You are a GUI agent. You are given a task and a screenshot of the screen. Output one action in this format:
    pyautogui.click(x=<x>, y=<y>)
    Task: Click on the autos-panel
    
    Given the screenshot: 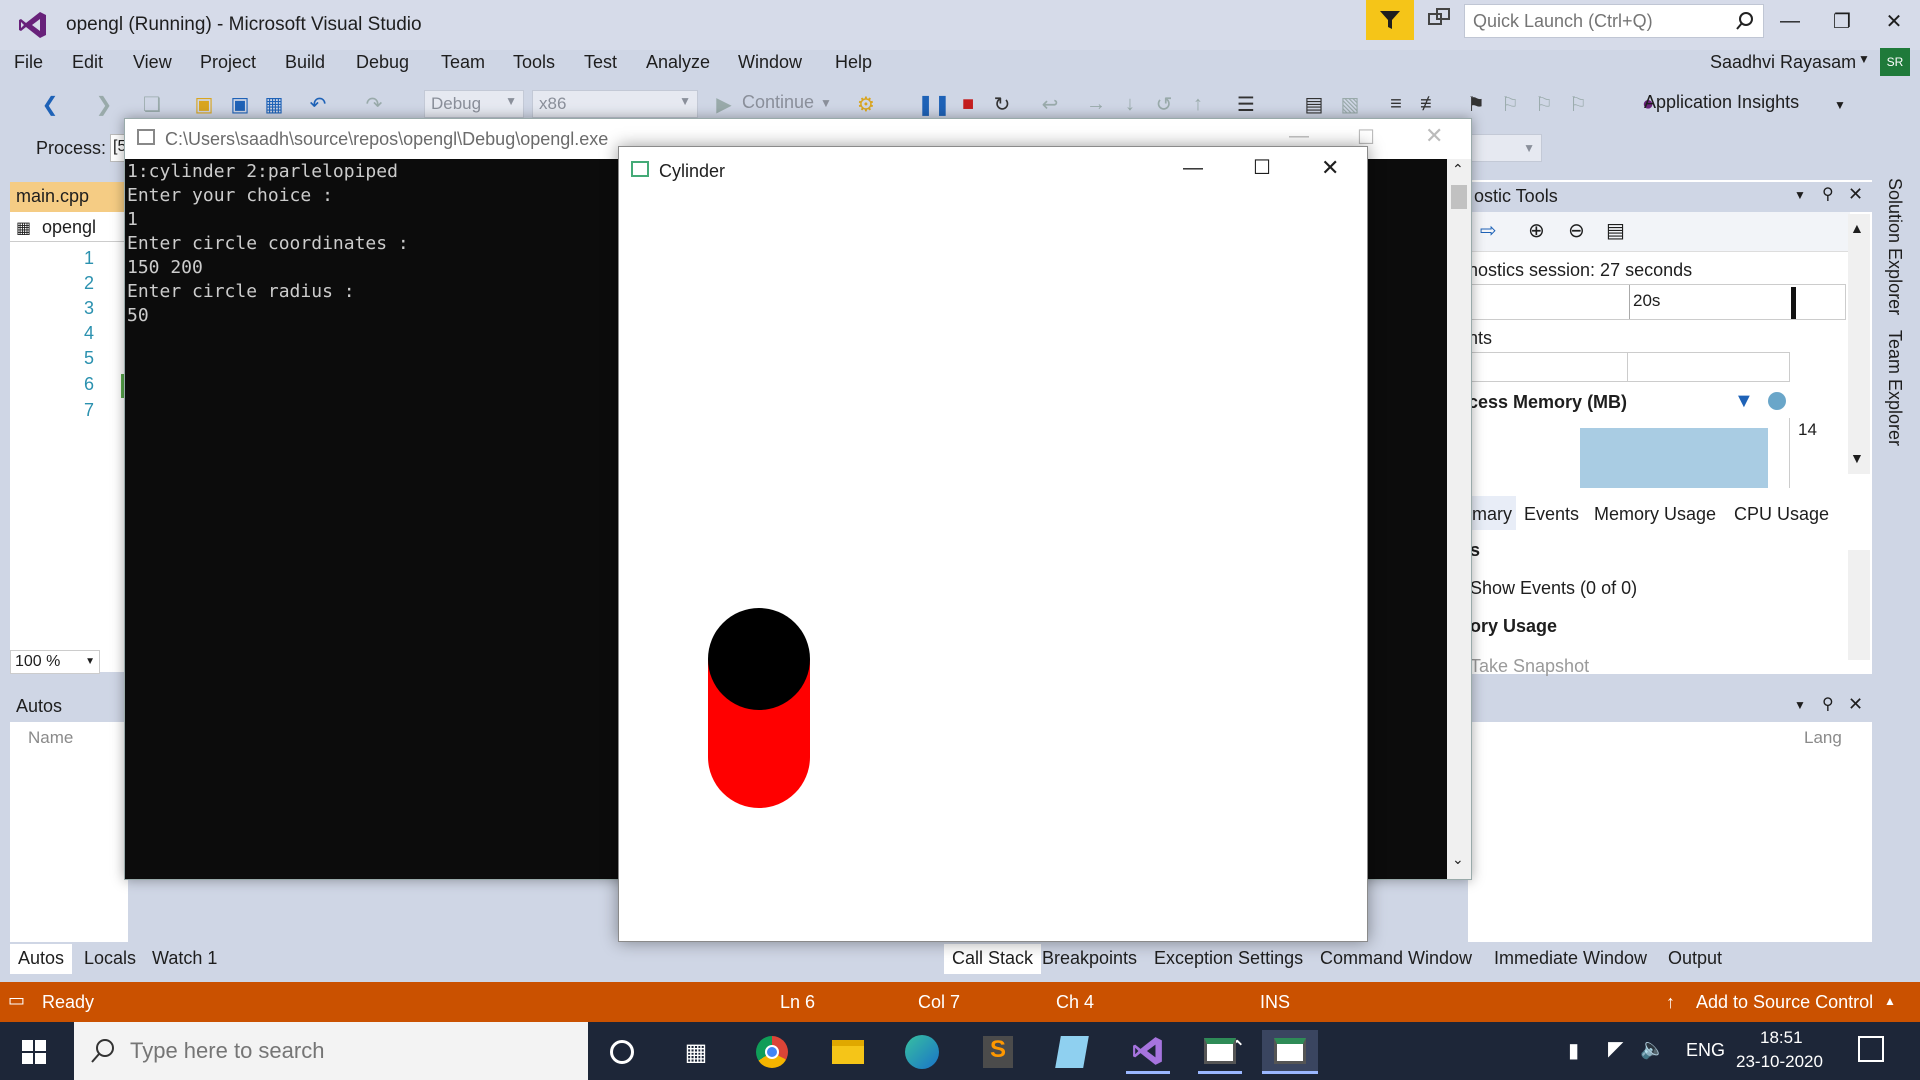 What is the action you would take?
    pyautogui.click(x=69, y=832)
    